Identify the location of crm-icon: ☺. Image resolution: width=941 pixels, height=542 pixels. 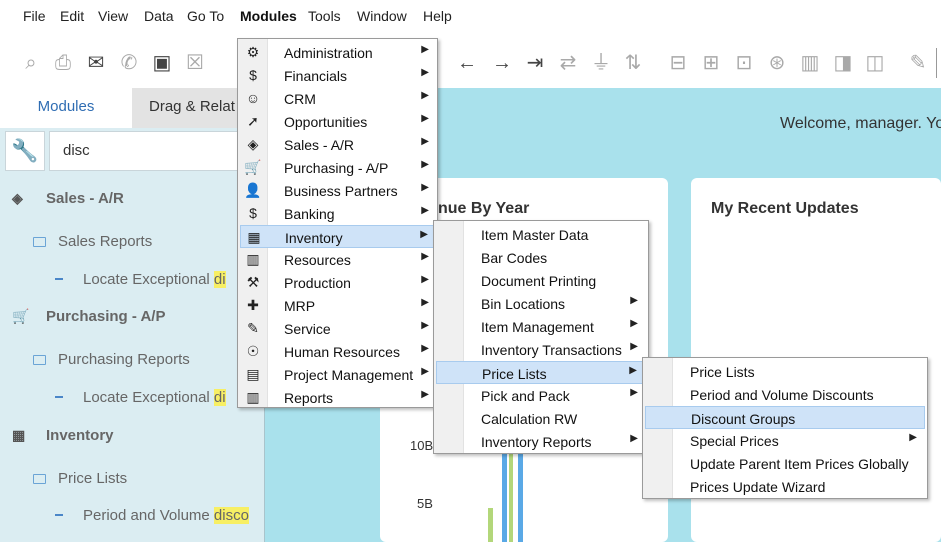
(253, 98).